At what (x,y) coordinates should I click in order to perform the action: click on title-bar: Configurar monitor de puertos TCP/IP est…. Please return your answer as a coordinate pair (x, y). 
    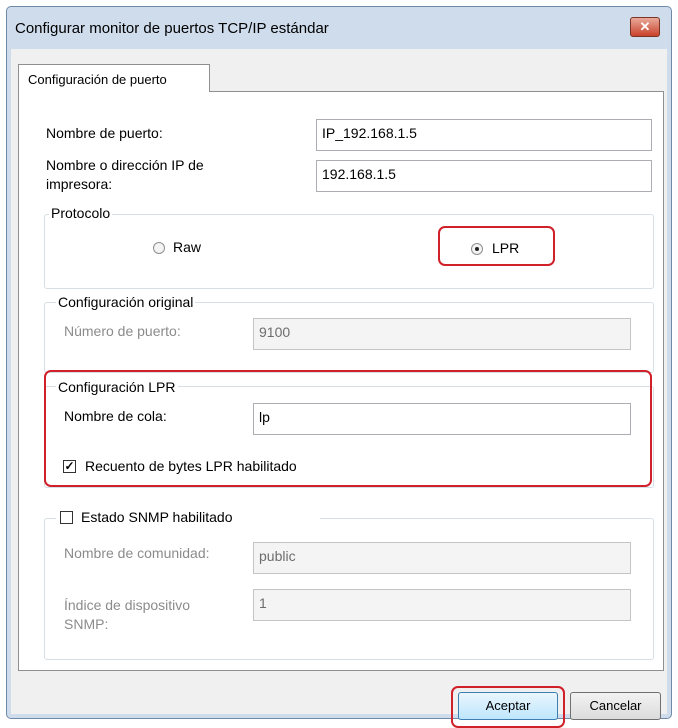
    Looking at the image, I should click on (339, 27).